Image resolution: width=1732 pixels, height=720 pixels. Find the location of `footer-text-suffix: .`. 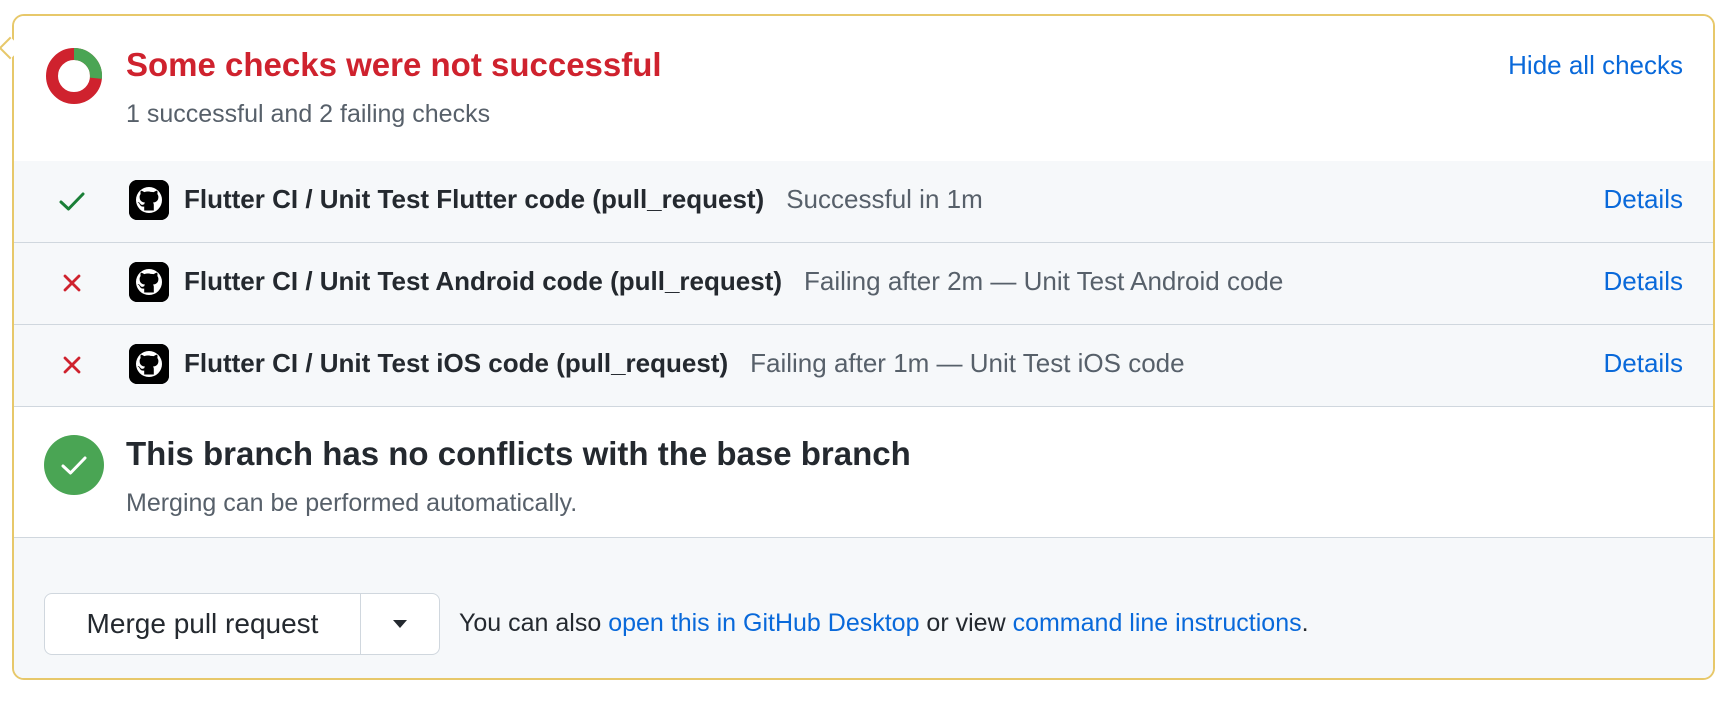

footer-text-suffix: . is located at coordinates (1305, 623).